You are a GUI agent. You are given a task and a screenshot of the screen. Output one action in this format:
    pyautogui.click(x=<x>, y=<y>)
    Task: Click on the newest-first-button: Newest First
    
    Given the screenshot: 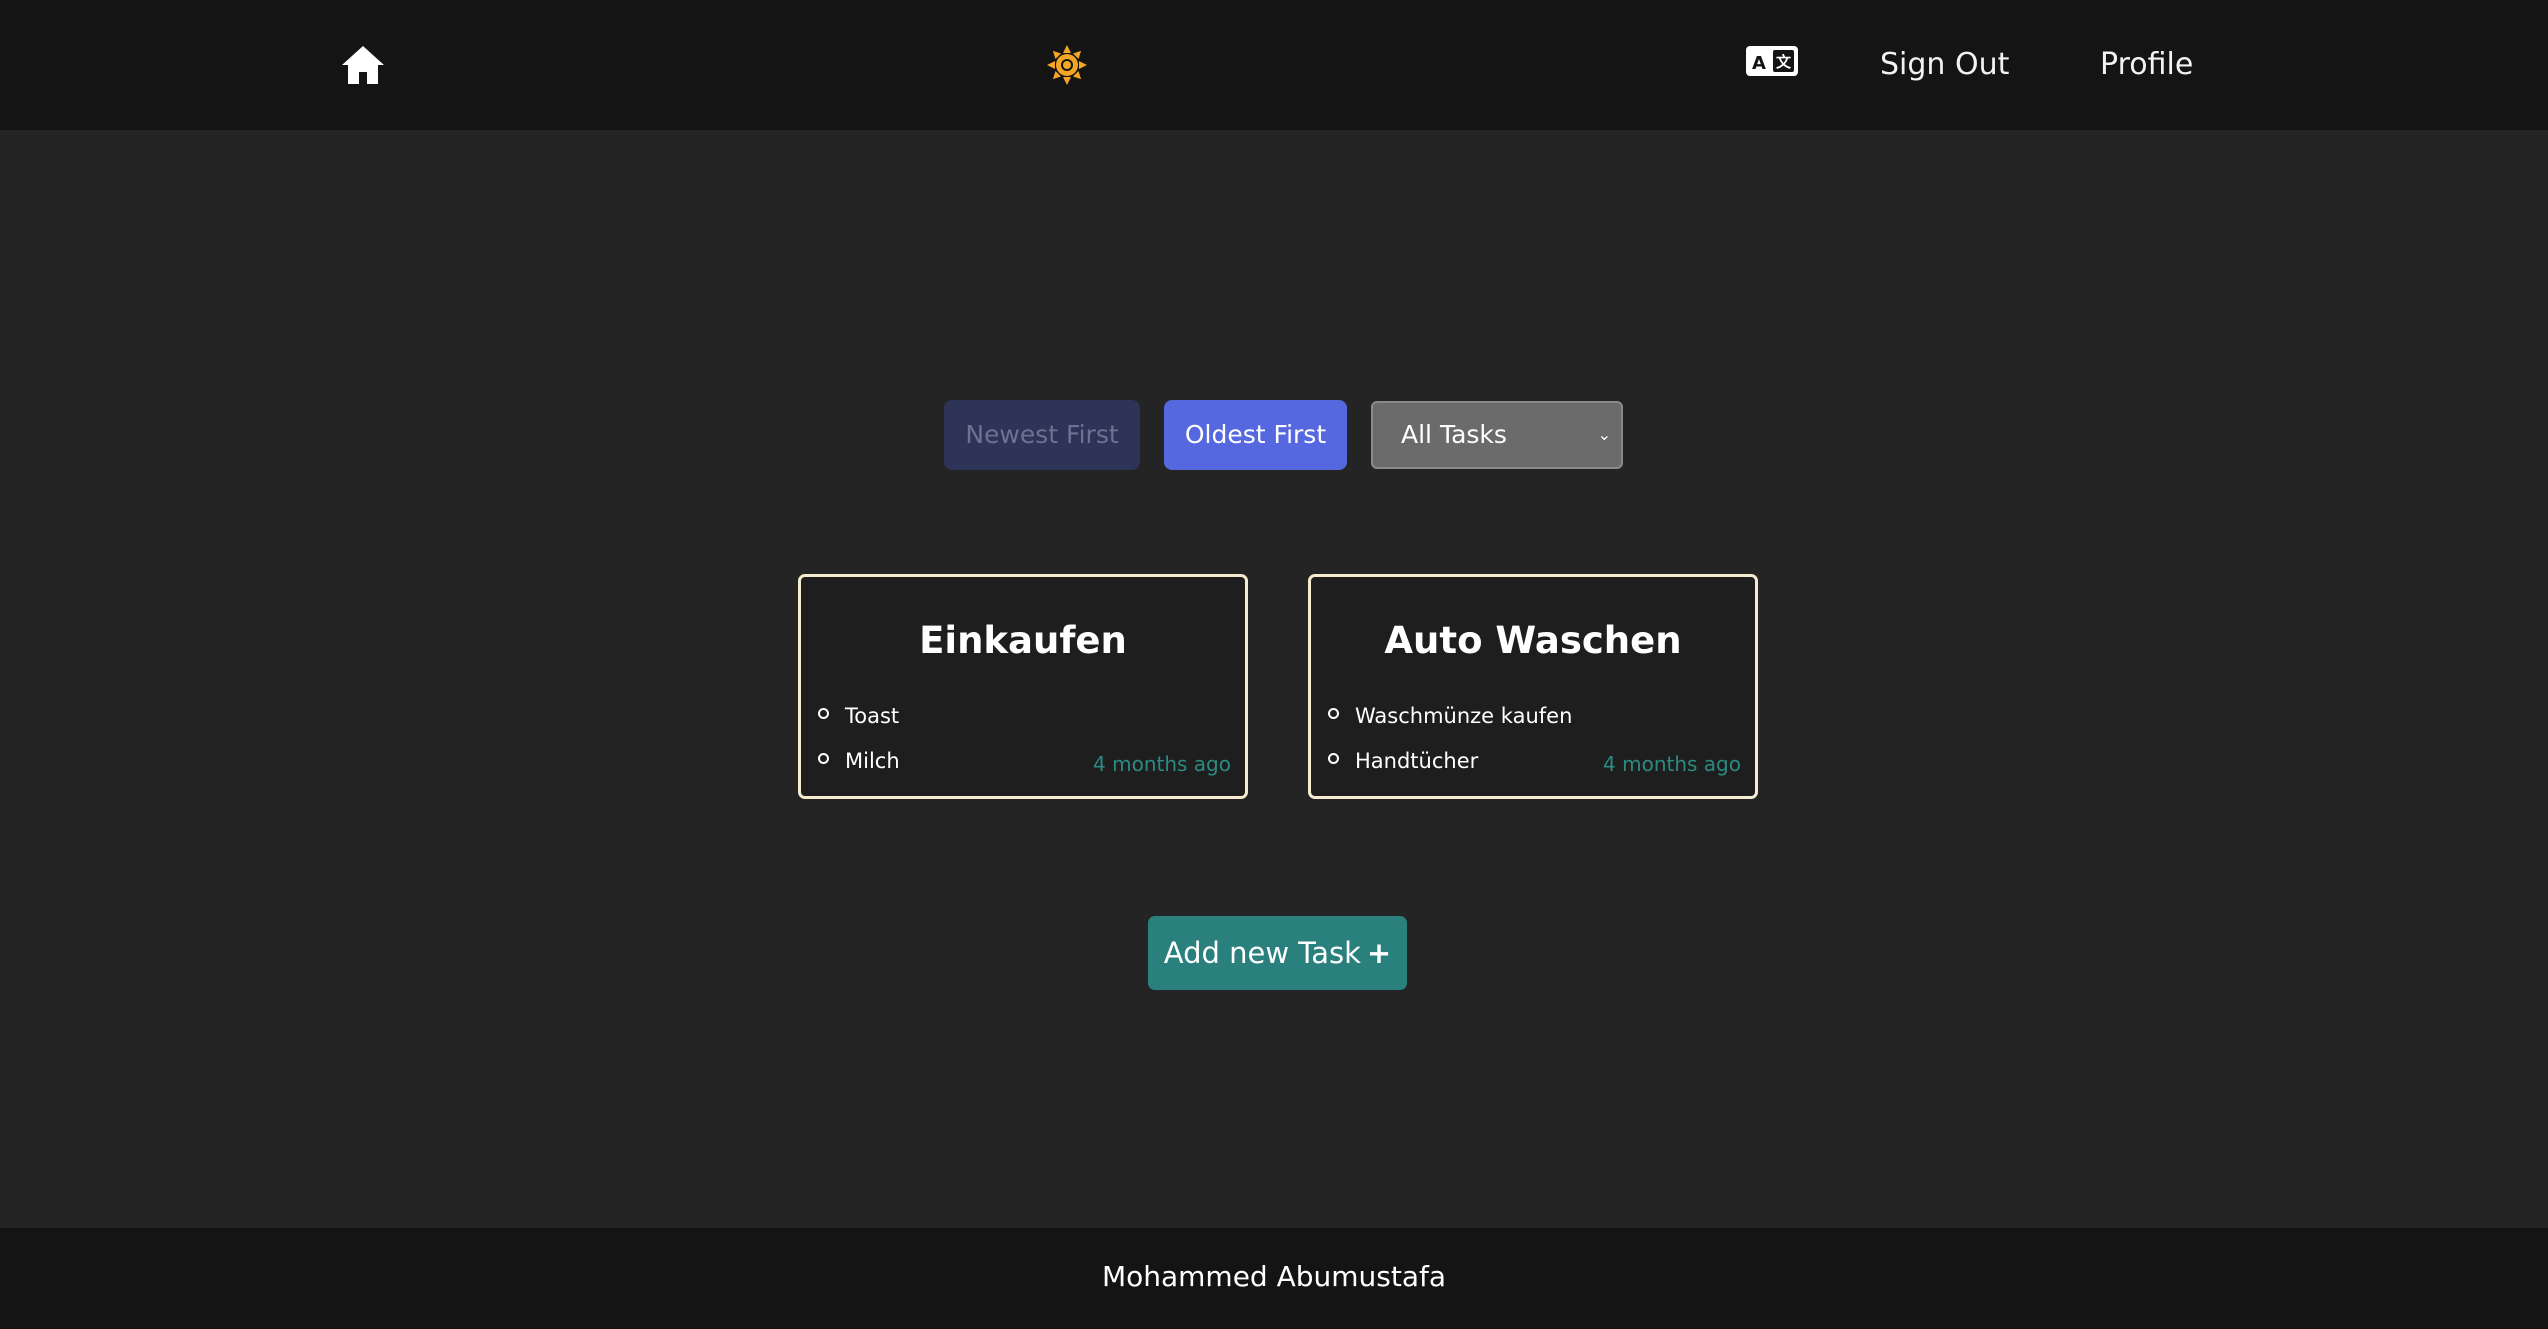 What is the action you would take?
    pyautogui.click(x=1042, y=435)
    